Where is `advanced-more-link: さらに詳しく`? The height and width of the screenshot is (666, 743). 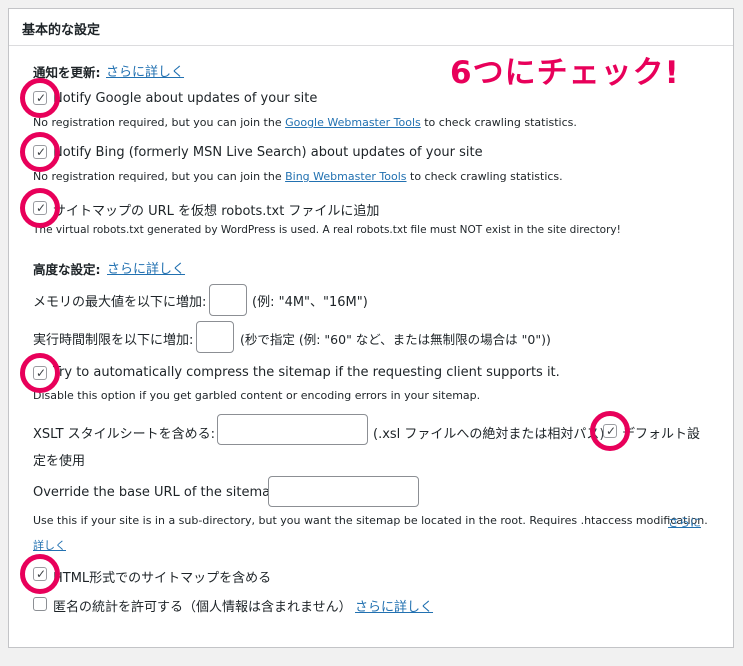
advanced-more-link: さらに詳しく is located at coordinates (146, 267).